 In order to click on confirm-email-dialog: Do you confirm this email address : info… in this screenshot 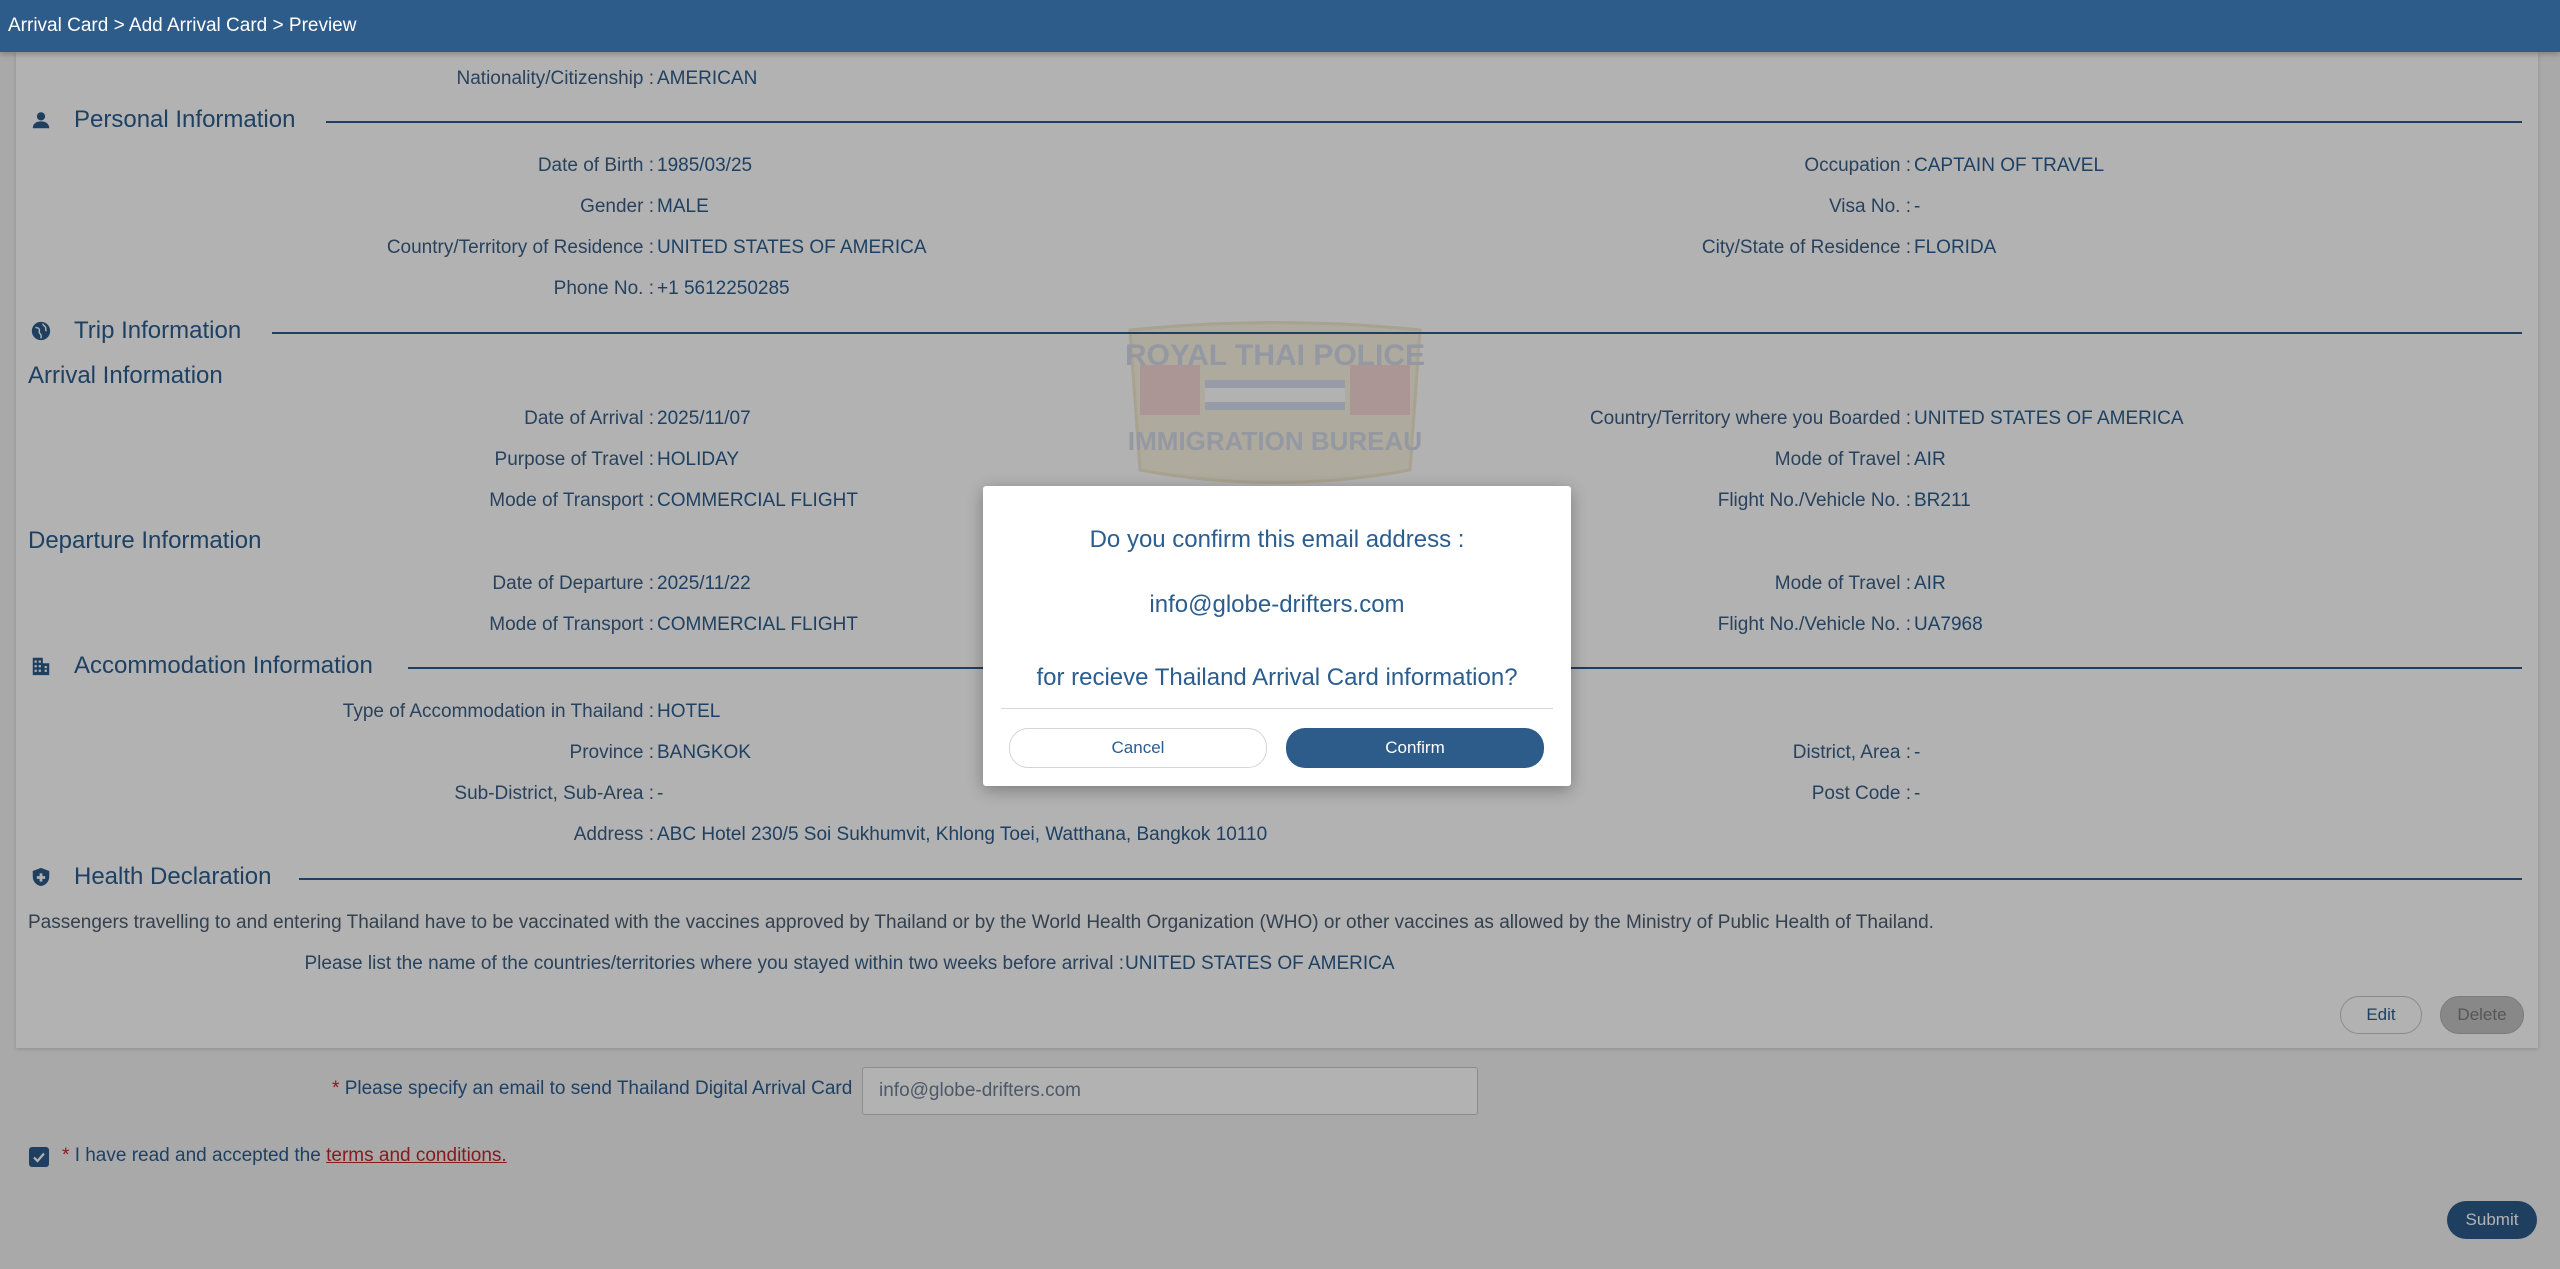, I will do `click(1277, 636)`.